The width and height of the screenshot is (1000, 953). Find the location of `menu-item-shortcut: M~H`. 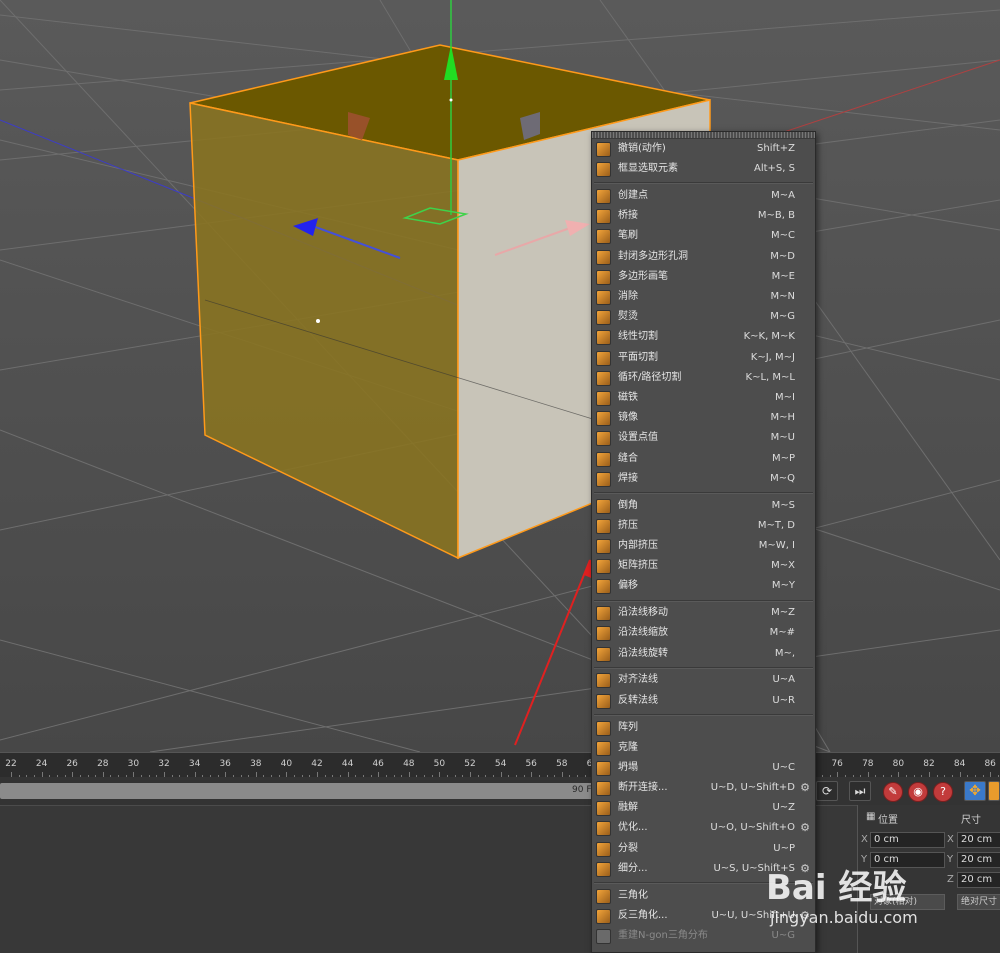

menu-item-shortcut: M~H is located at coordinates (782, 418).